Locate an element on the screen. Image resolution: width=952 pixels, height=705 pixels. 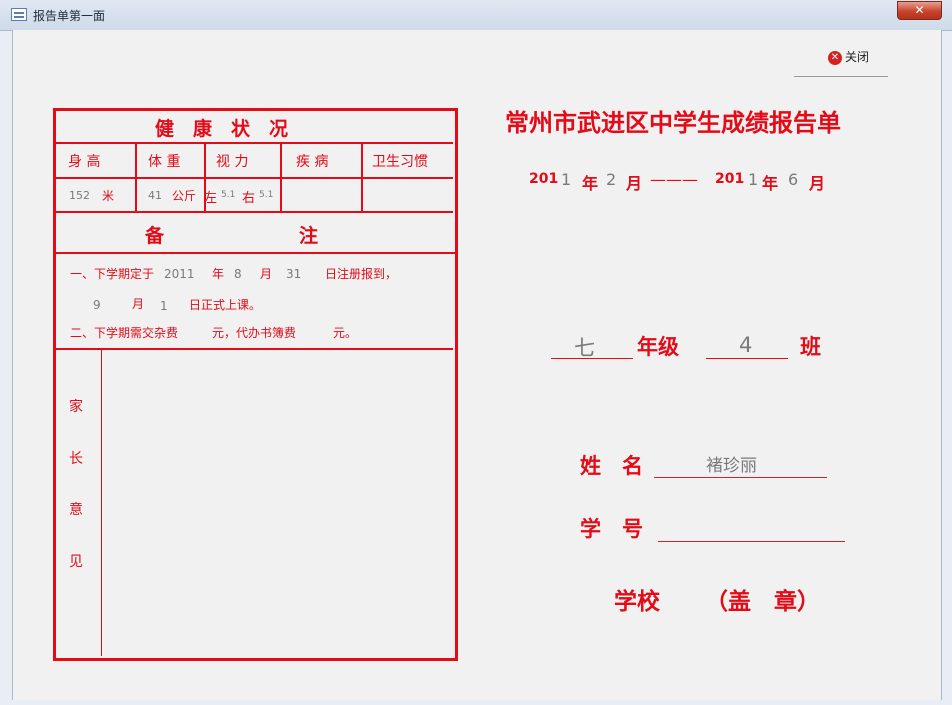
register-day: 31 is located at coordinates (293, 274).